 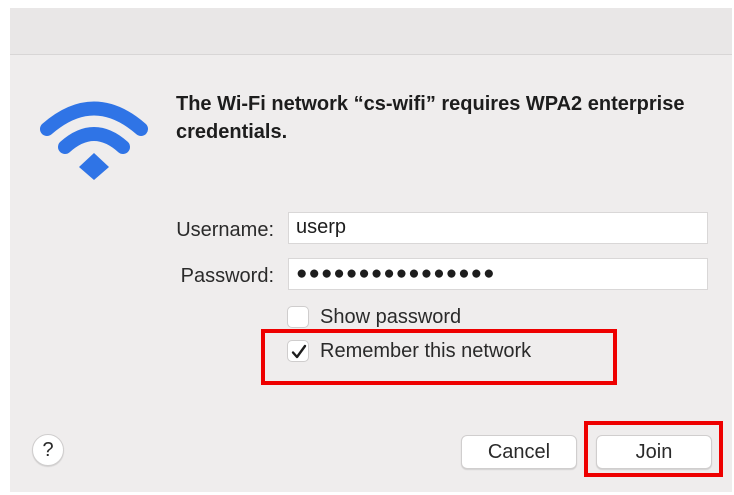 I want to click on dialog-titlebar, so click(x=371, y=31).